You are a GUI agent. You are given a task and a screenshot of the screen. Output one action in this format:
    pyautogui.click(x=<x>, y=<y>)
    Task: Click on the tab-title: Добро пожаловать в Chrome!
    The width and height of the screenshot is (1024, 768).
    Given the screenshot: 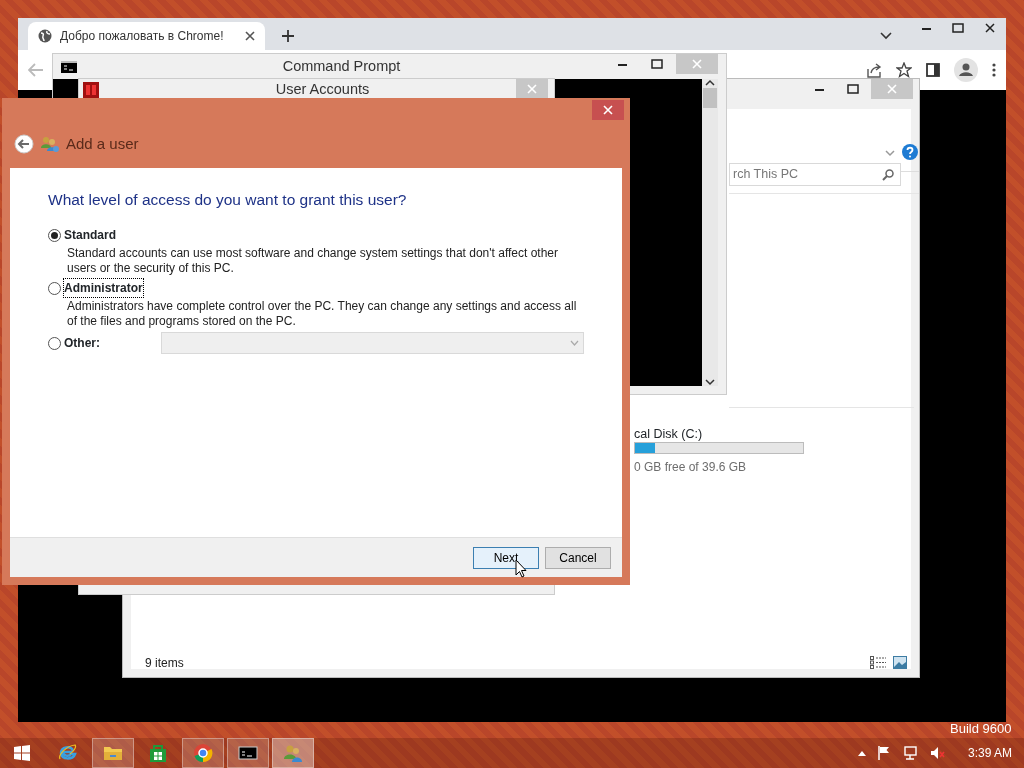 What is the action you would take?
    pyautogui.click(x=142, y=36)
    